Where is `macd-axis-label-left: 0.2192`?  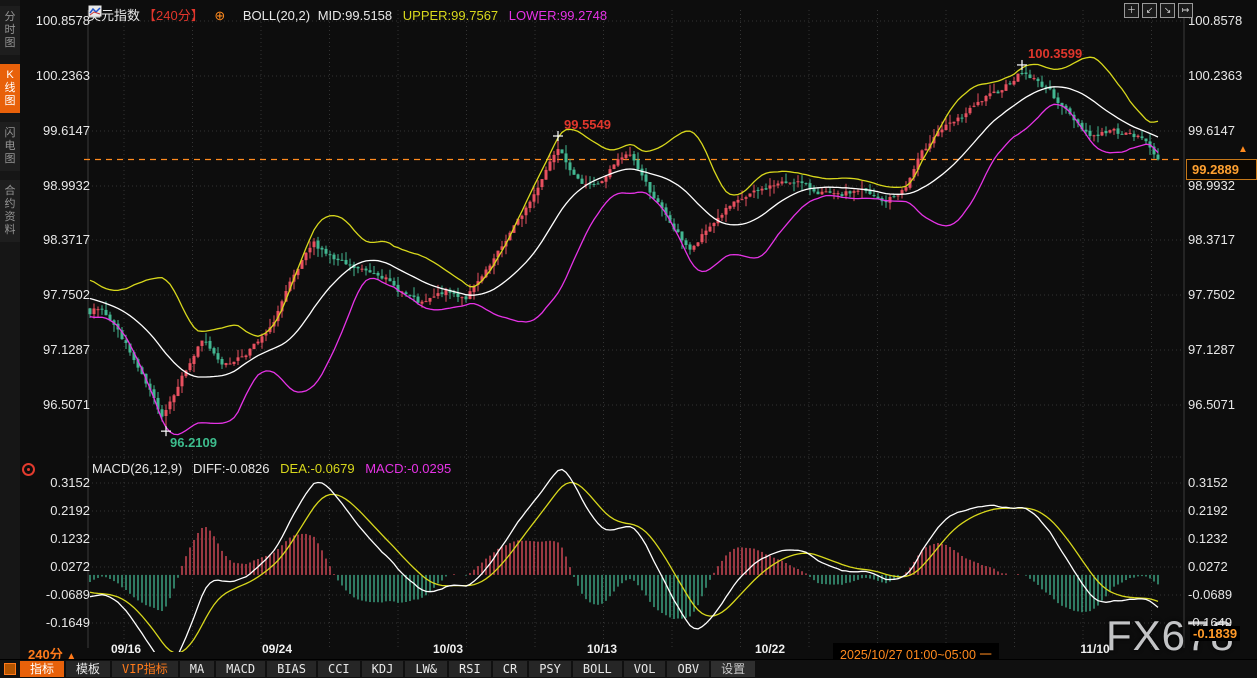 macd-axis-label-left: 0.2192 is located at coordinates (70, 510).